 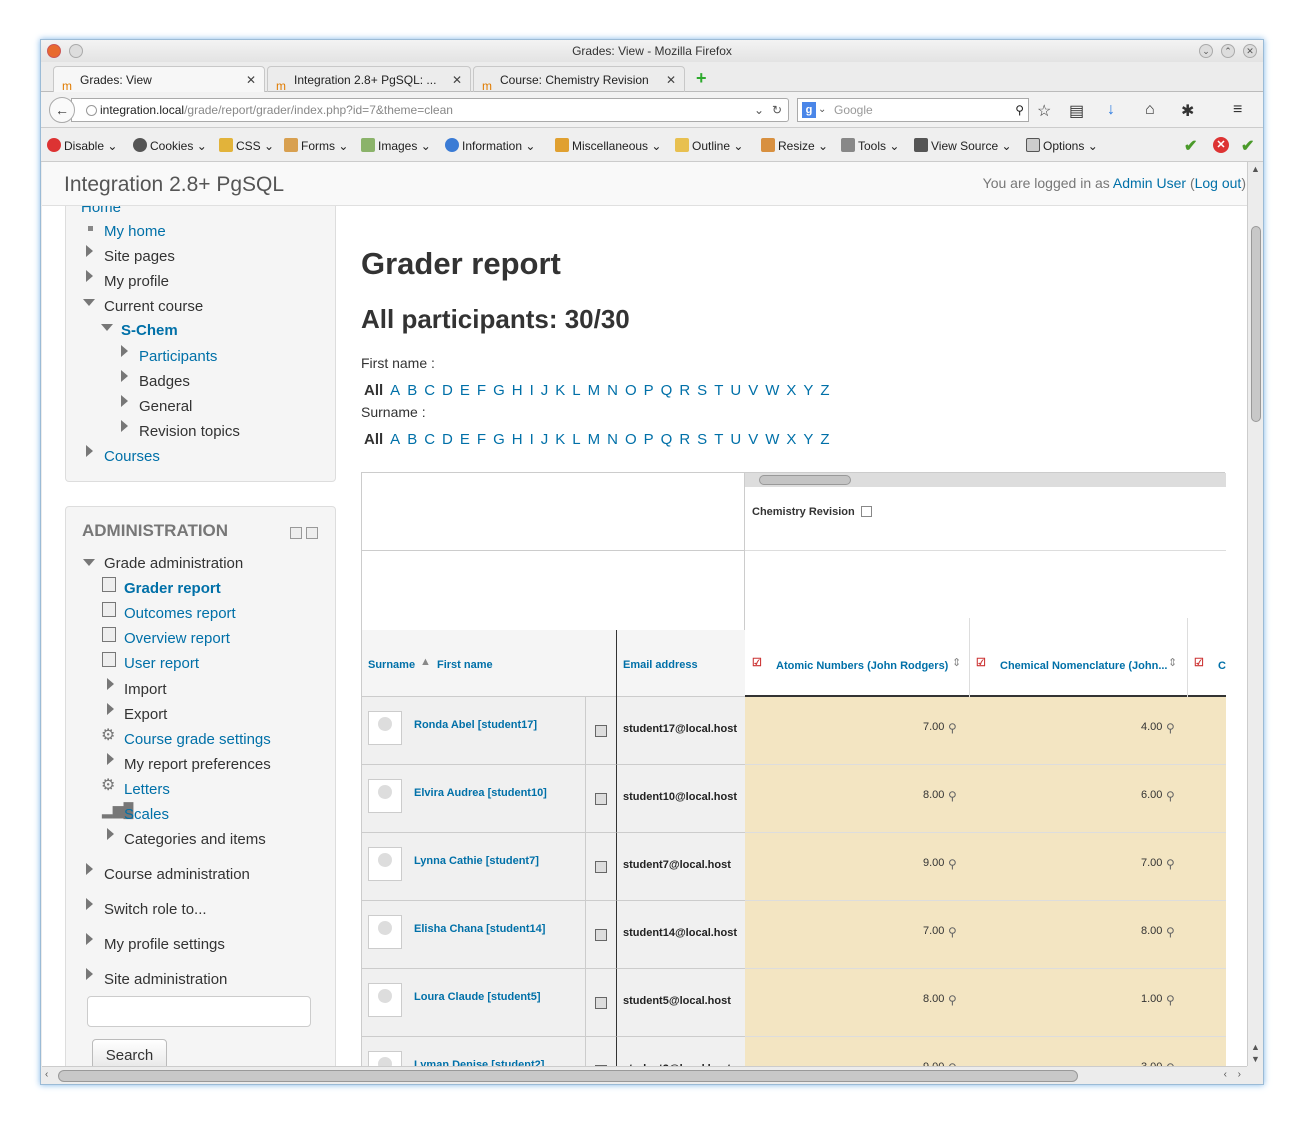 What do you see at coordinates (862, 666) in the screenshot?
I see `grade-item-atomic-numbers: Atomic Numbers (John Rodgers)` at bounding box center [862, 666].